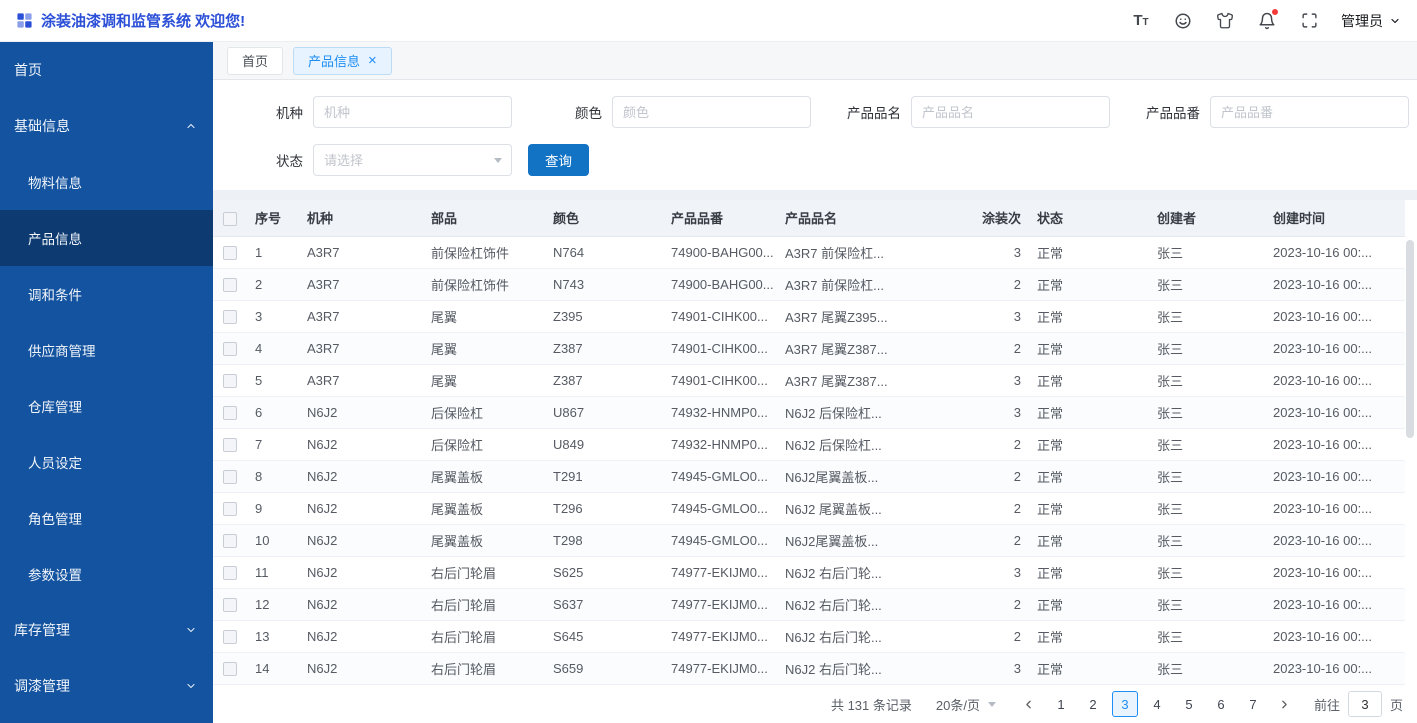  Describe the element at coordinates (1253, 704) in the screenshot. I see `page-button-7: 7` at that location.